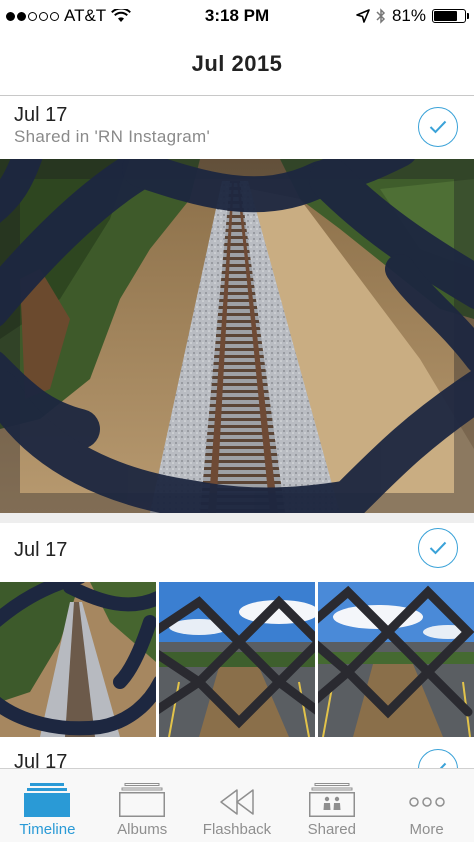 The width and height of the screenshot is (474, 842). Describe the element at coordinates (112, 136) in the screenshot. I see `group-shared-subtitle: Shared in 'RN Instagram'` at that location.